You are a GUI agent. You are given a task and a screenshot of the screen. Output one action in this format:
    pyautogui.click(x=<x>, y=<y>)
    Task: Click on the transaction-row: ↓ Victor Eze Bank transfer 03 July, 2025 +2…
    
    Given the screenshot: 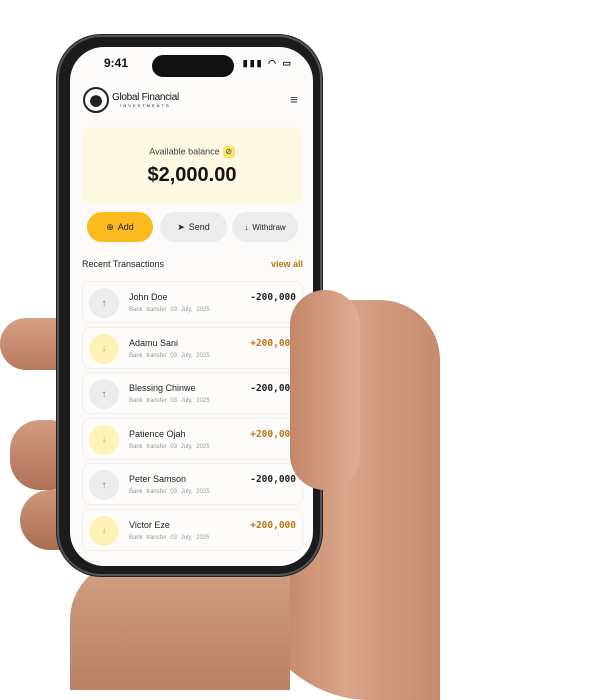 What is the action you would take?
    pyautogui.click(x=192, y=529)
    